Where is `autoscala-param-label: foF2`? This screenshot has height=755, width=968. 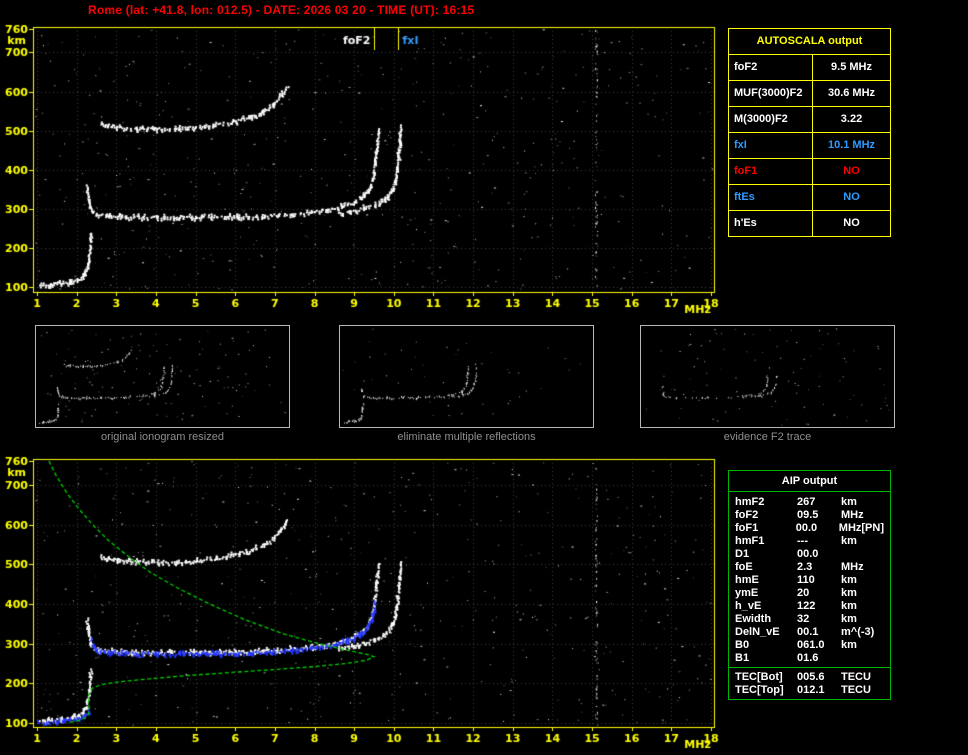
autoscala-param-label: foF2 is located at coordinates (771, 67).